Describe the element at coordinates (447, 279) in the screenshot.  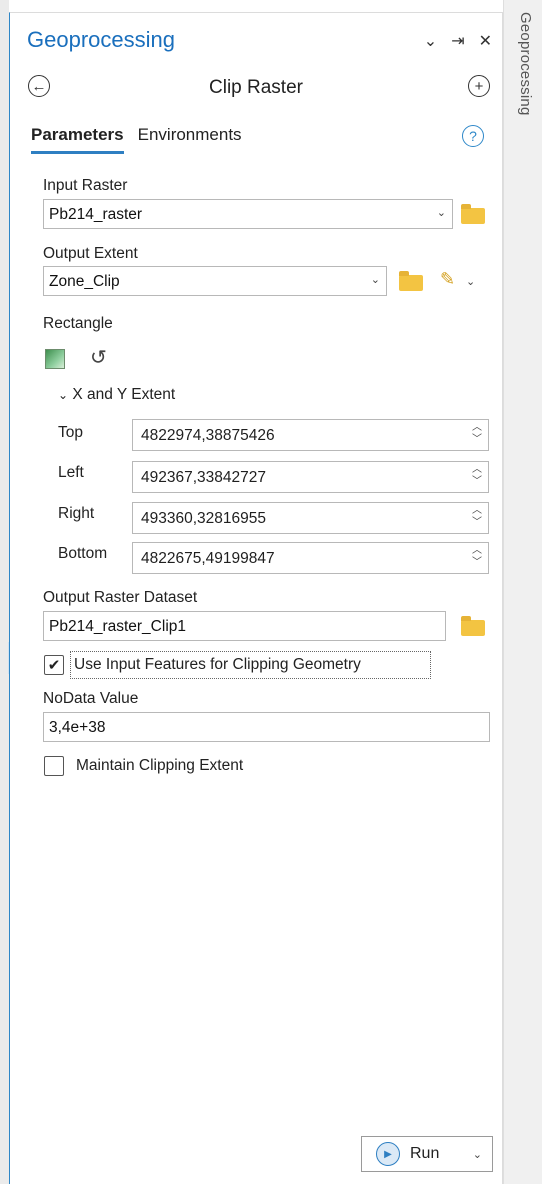
I see `pencil-icon: ✎` at that location.